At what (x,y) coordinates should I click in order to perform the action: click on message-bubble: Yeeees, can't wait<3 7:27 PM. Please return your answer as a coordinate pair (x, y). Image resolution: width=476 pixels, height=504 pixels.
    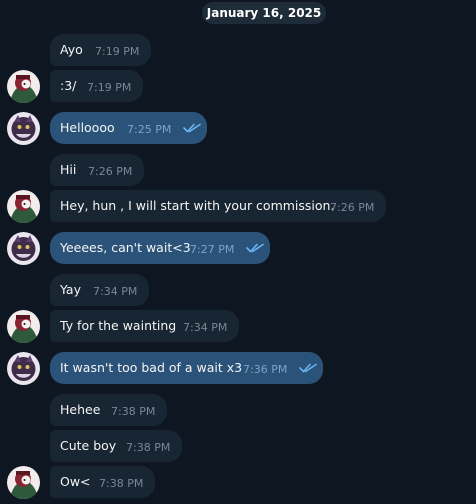
    Looking at the image, I should click on (160, 248).